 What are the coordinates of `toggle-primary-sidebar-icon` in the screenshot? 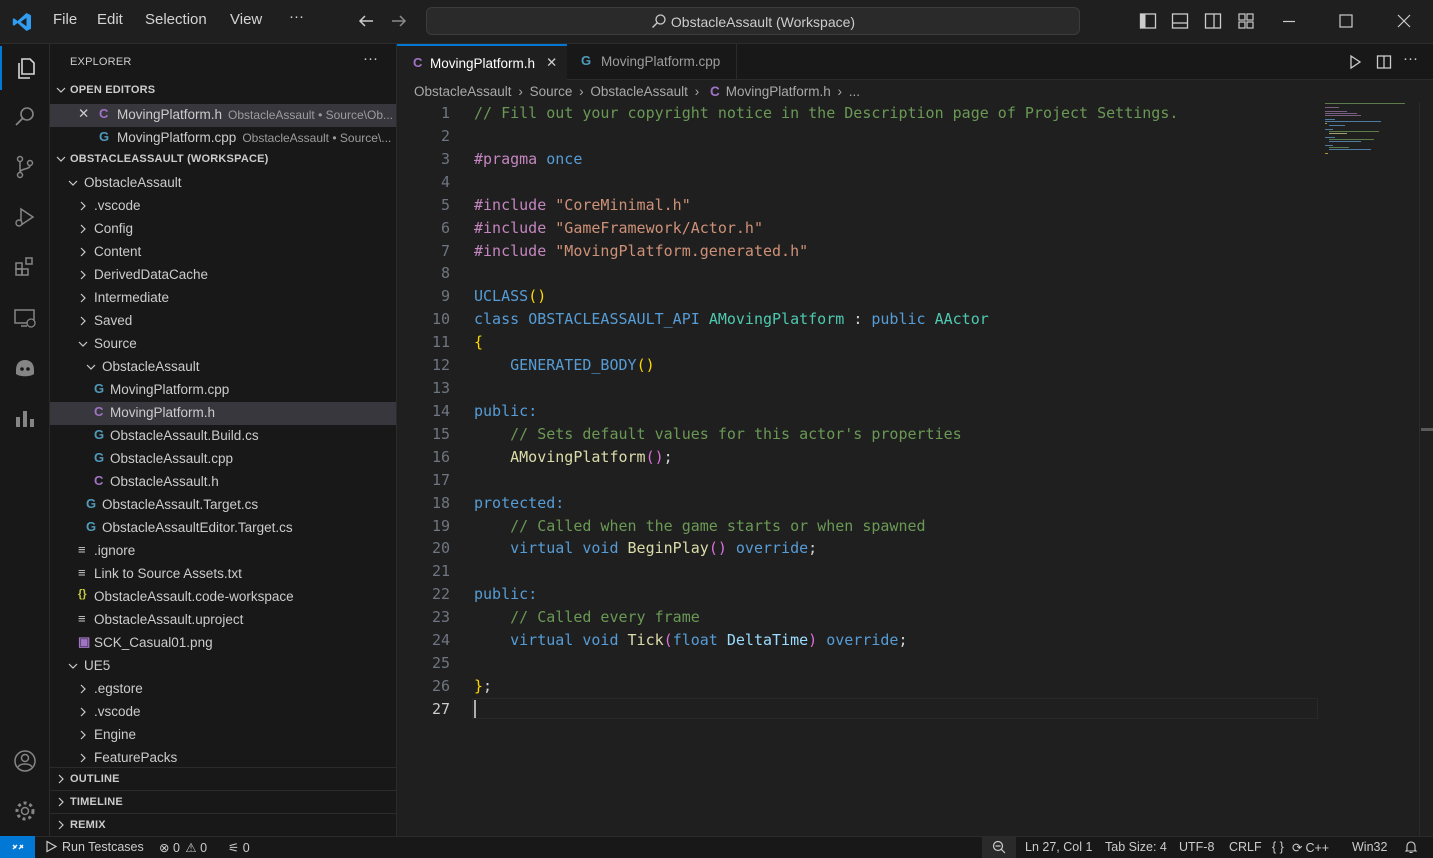 It's located at (1148, 21).